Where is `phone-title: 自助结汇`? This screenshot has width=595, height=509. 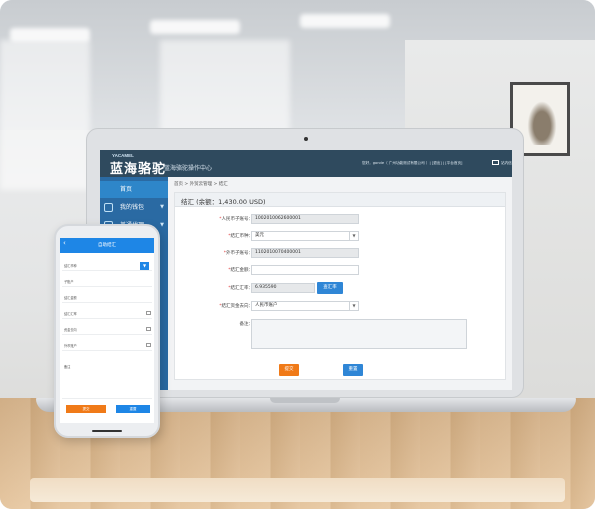
phone-title: 自助结汇 is located at coordinates (107, 245).